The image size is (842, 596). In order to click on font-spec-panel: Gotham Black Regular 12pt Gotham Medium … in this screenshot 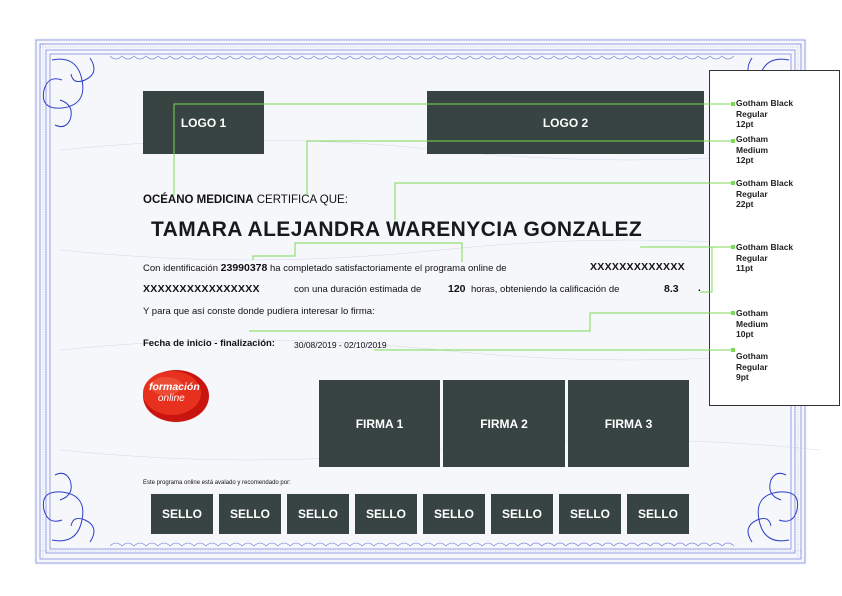, I will do `click(774, 238)`.